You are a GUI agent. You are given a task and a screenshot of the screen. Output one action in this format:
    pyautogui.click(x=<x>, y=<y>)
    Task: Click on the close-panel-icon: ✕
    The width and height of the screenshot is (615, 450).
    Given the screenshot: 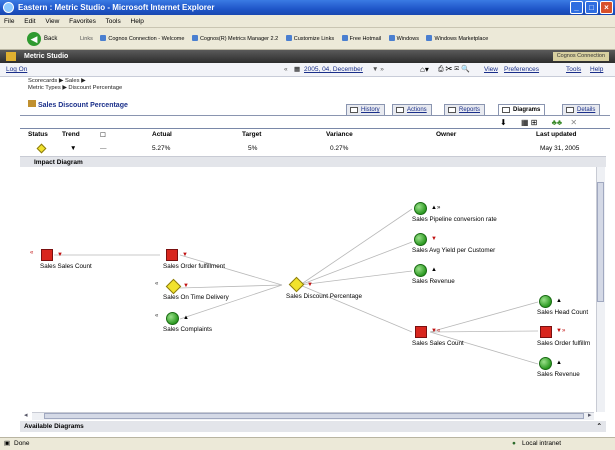 What is the action you would take?
    pyautogui.click(x=573, y=122)
    